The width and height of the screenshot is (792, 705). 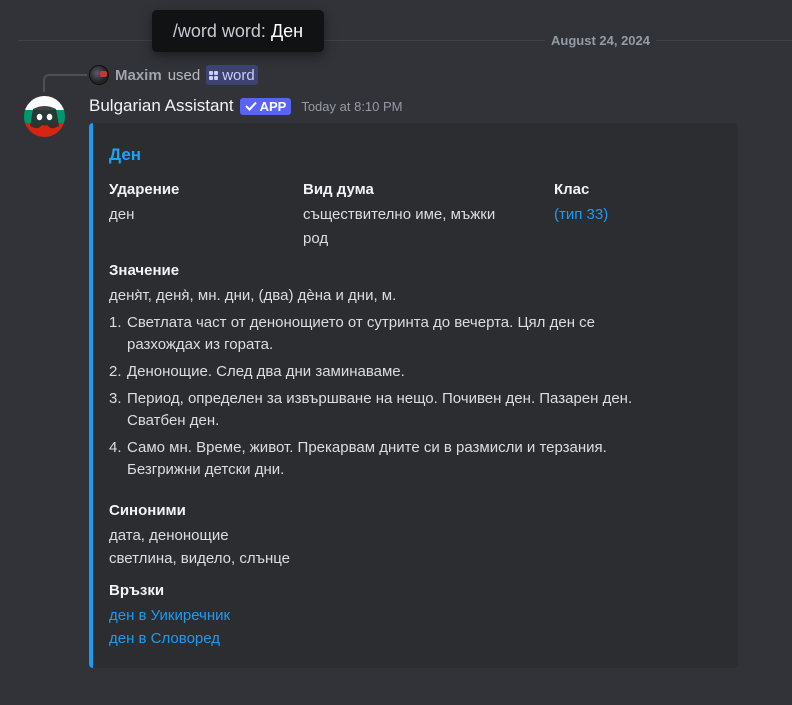 What do you see at coordinates (219, 30) in the screenshot?
I see `tooltip-command: /word word:` at bounding box center [219, 30].